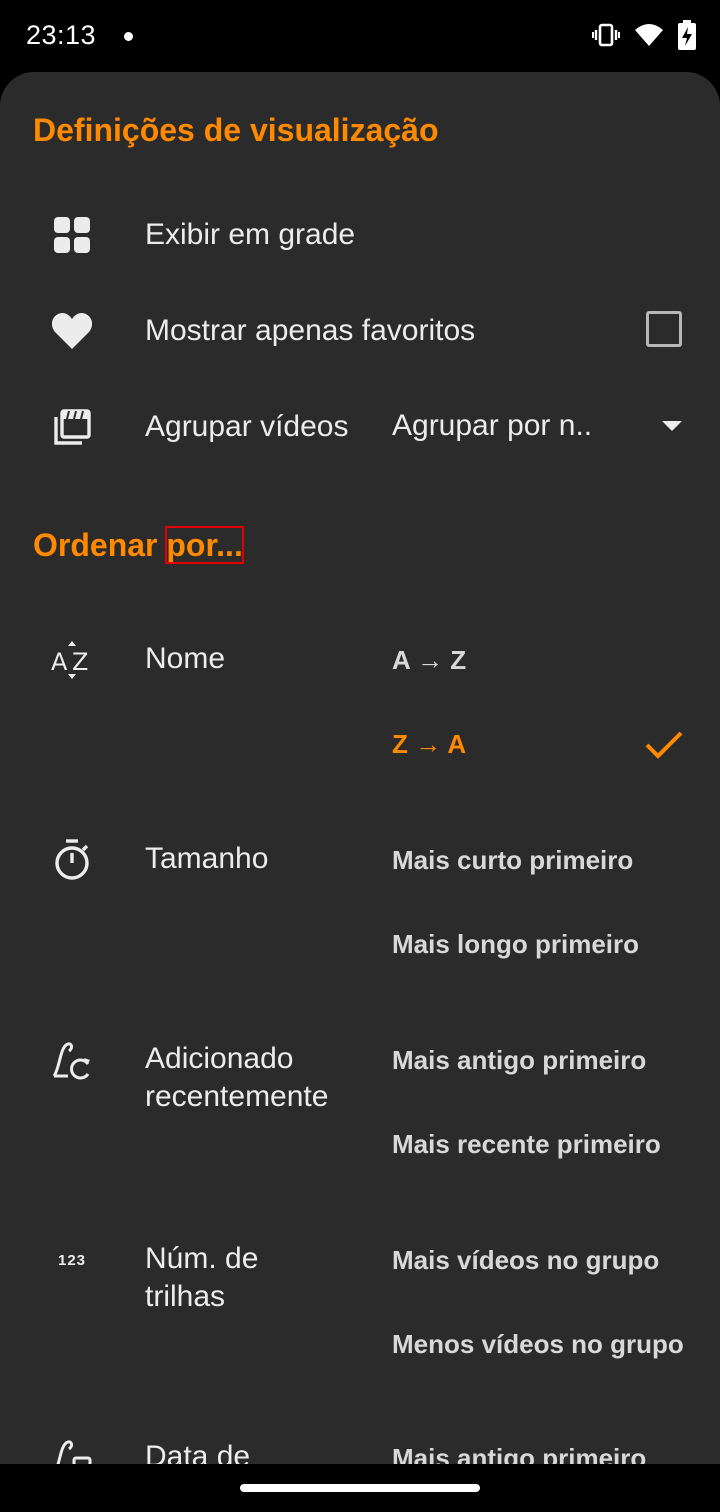  What do you see at coordinates (207, 858) in the screenshot?
I see `sort-duration-label: Tamanho` at bounding box center [207, 858].